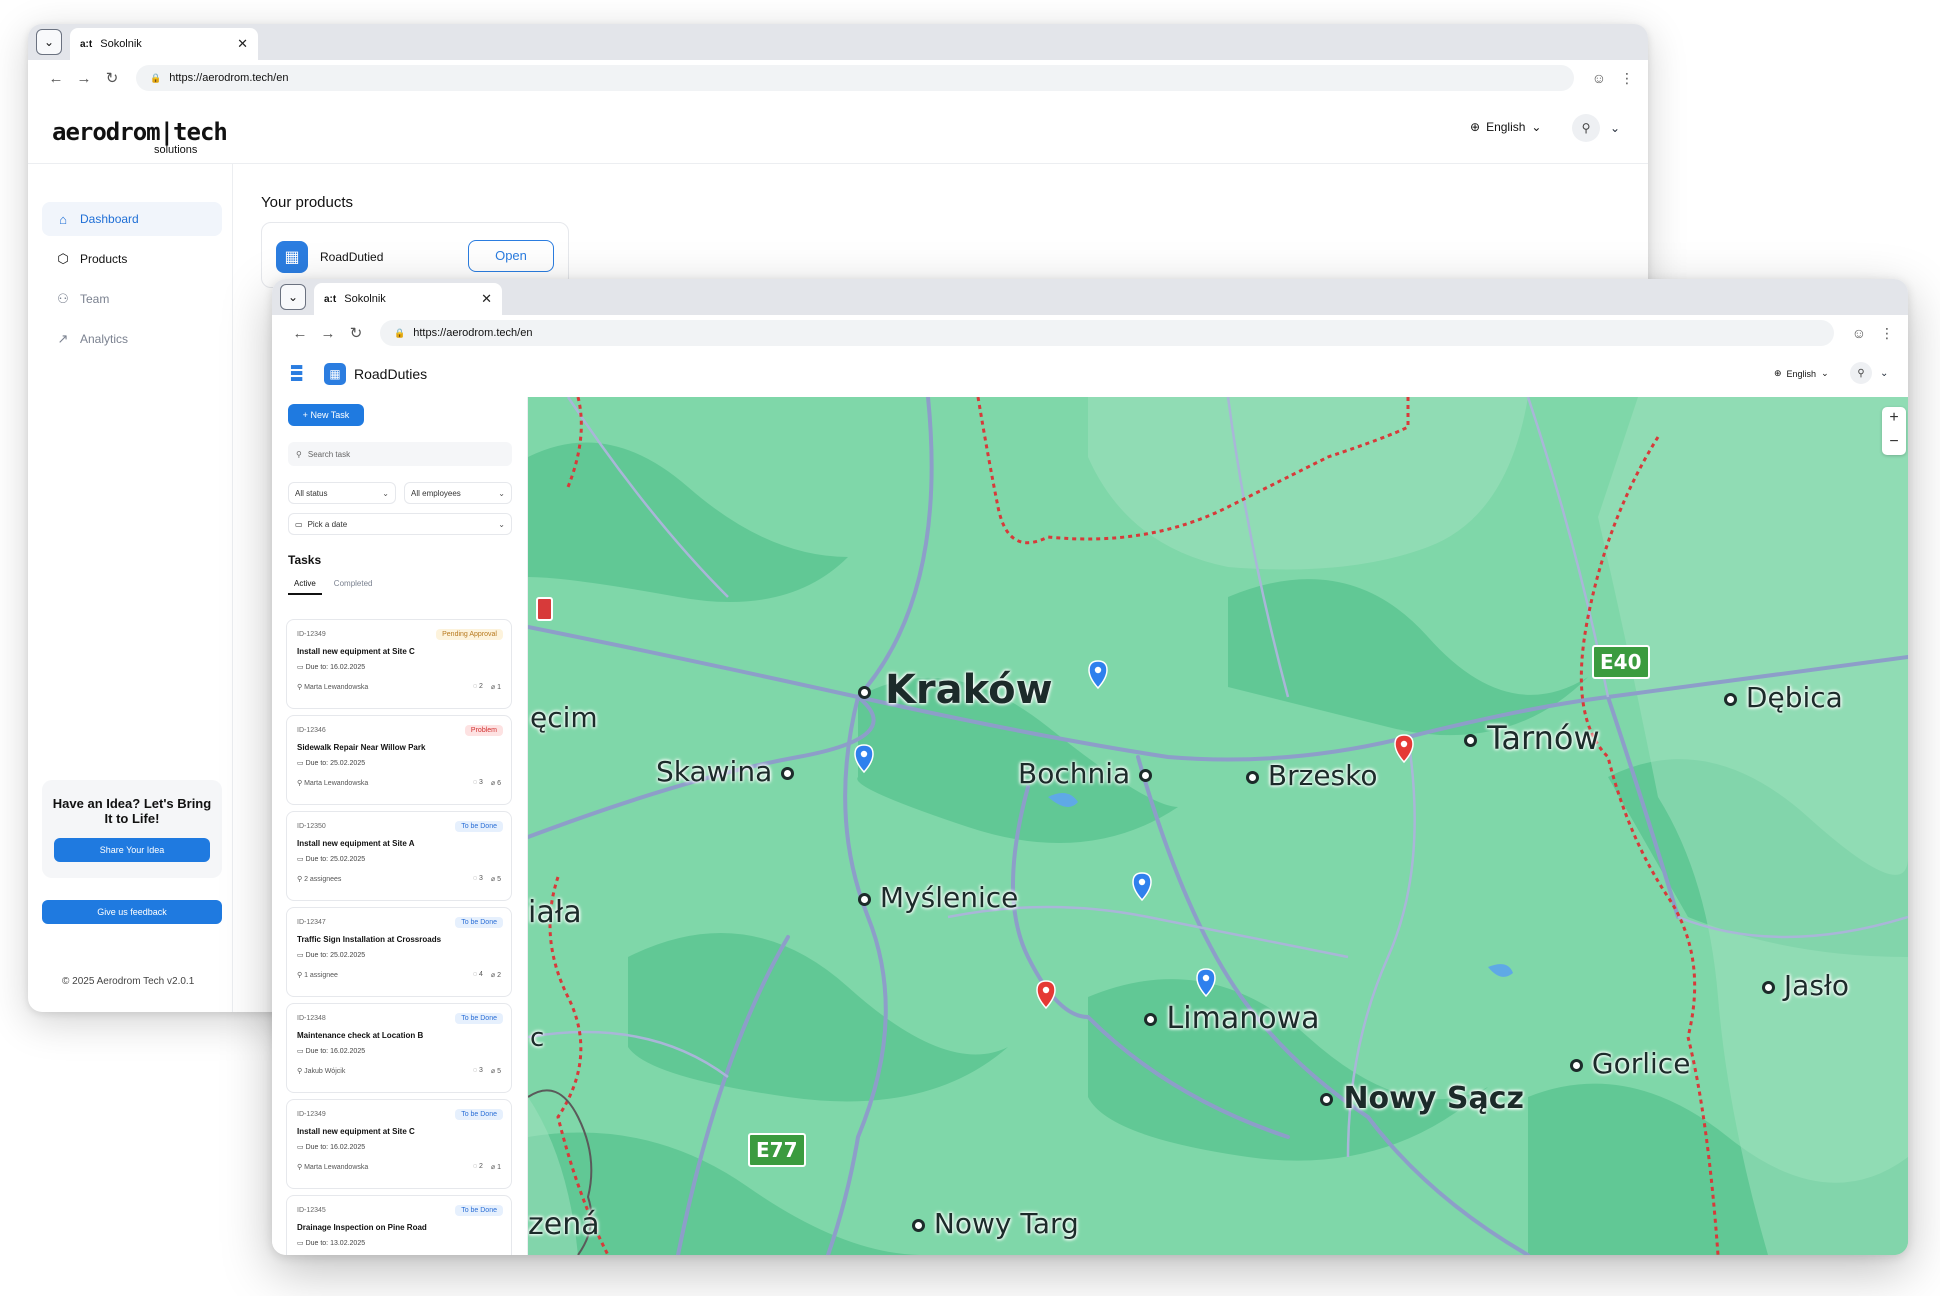 Image resolution: width=1940 pixels, height=1296 pixels. What do you see at coordinates (487, 1071) in the screenshot?
I see `task-counts: ◌ 3 ⌀ 5` at bounding box center [487, 1071].